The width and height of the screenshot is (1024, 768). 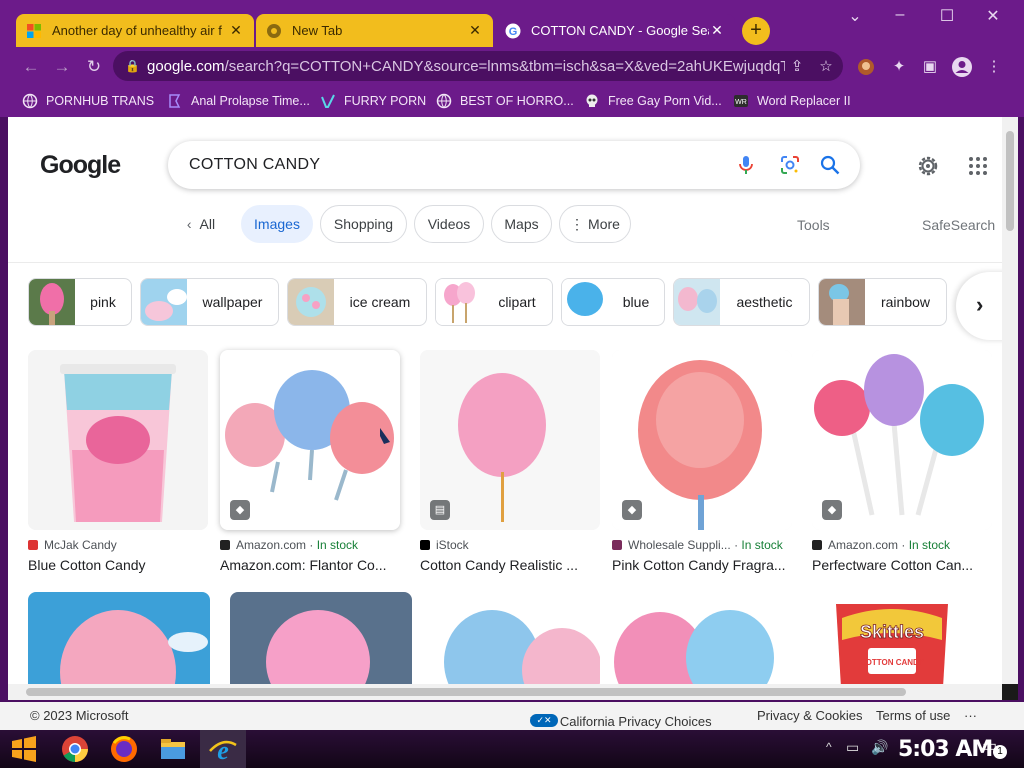 What do you see at coordinates (374, 30) in the screenshot?
I see `tab-new-tab: New Tab ✕` at bounding box center [374, 30].